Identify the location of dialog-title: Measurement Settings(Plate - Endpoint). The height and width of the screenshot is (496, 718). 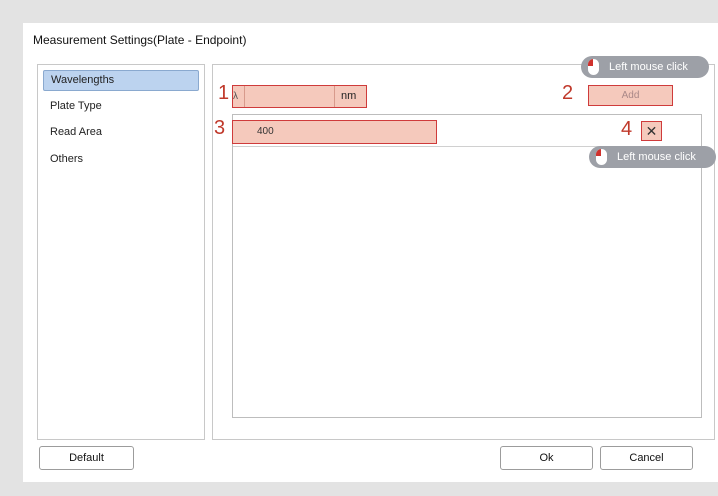
(140, 40).